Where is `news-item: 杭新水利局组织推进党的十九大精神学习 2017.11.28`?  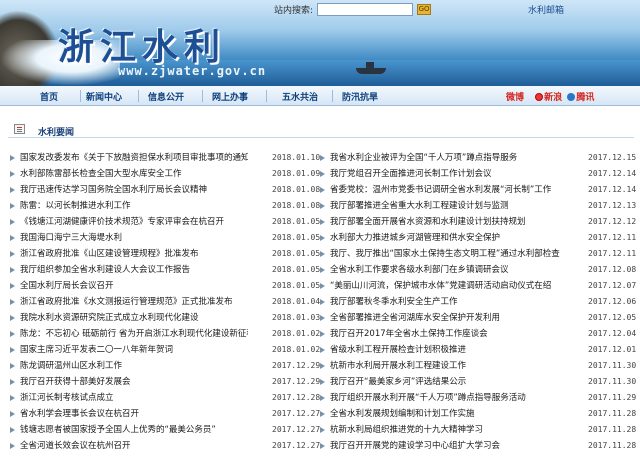
news-item: 杭新水利局组织推进党的十九大精神学习 2017.11.28 is located at coordinates (478, 430).